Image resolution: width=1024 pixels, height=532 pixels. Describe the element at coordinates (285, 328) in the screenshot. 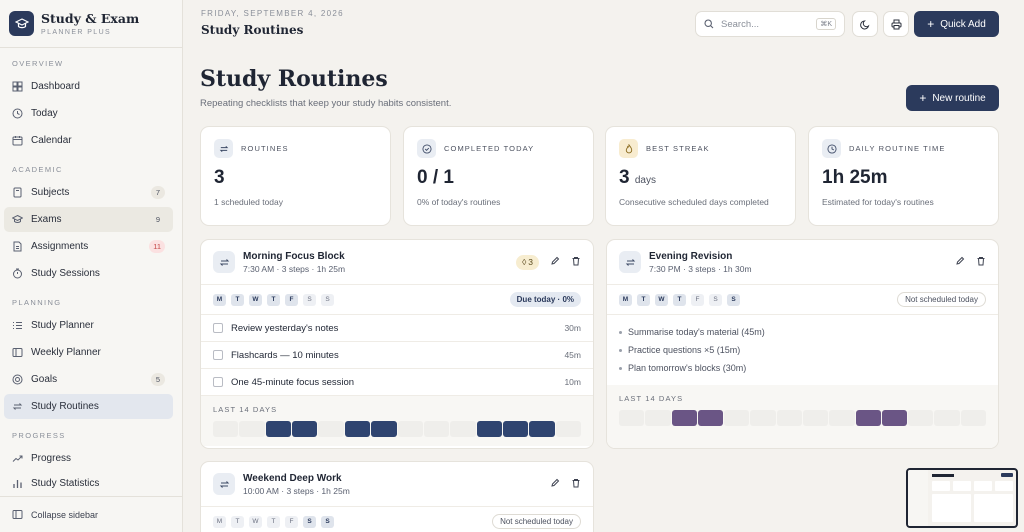

I see `step-label: Review yesterday's notes` at that location.